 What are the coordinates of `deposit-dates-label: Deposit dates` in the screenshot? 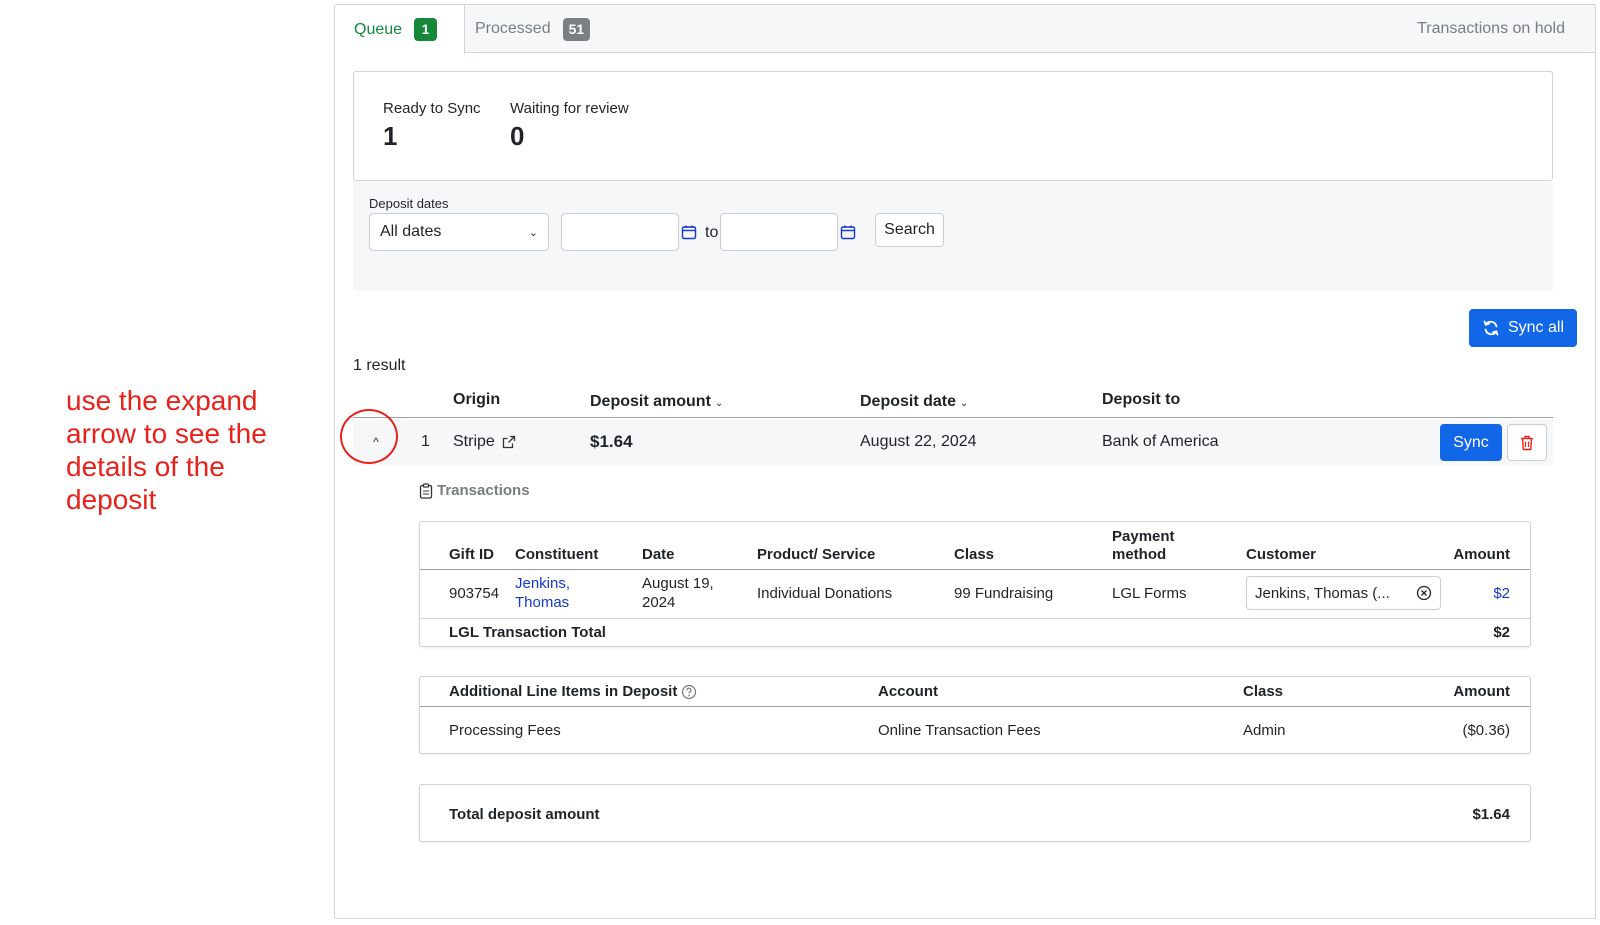 It's located at (409, 203).